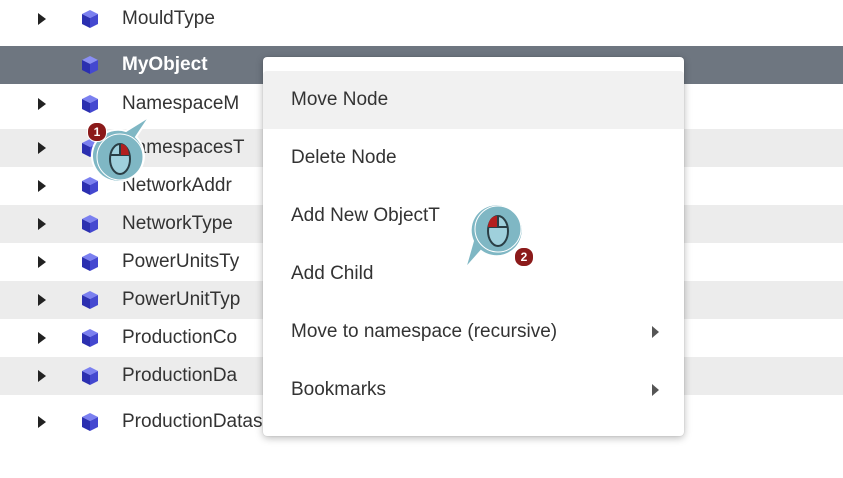 Image resolution: width=843 pixels, height=478 pixels. I want to click on callout-number-badge: 1, so click(97, 132).